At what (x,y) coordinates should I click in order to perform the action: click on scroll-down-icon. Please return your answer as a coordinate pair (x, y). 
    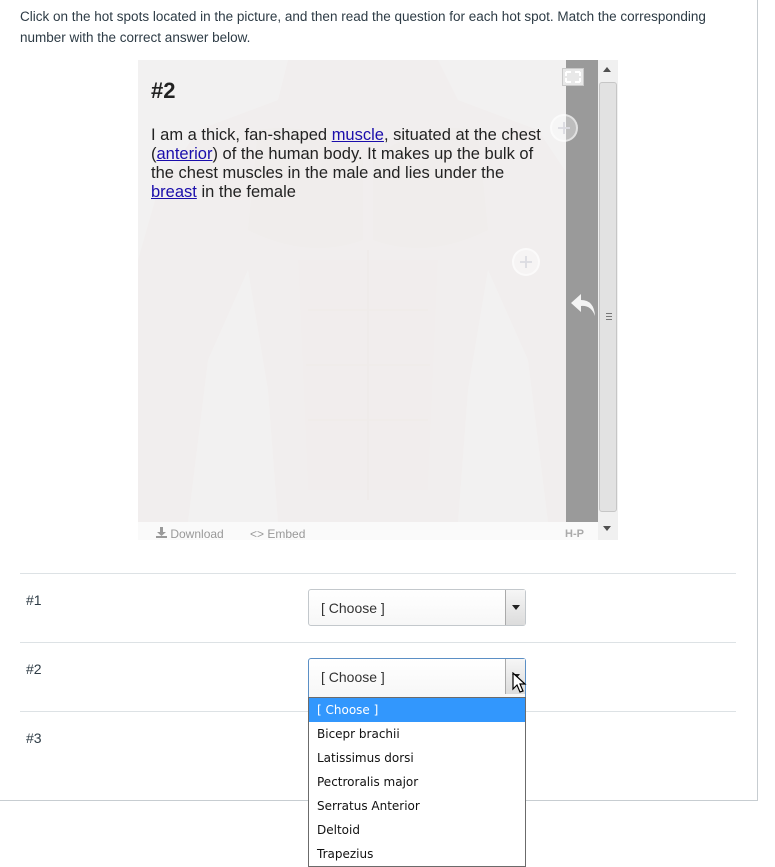
    Looking at the image, I should click on (607, 528).